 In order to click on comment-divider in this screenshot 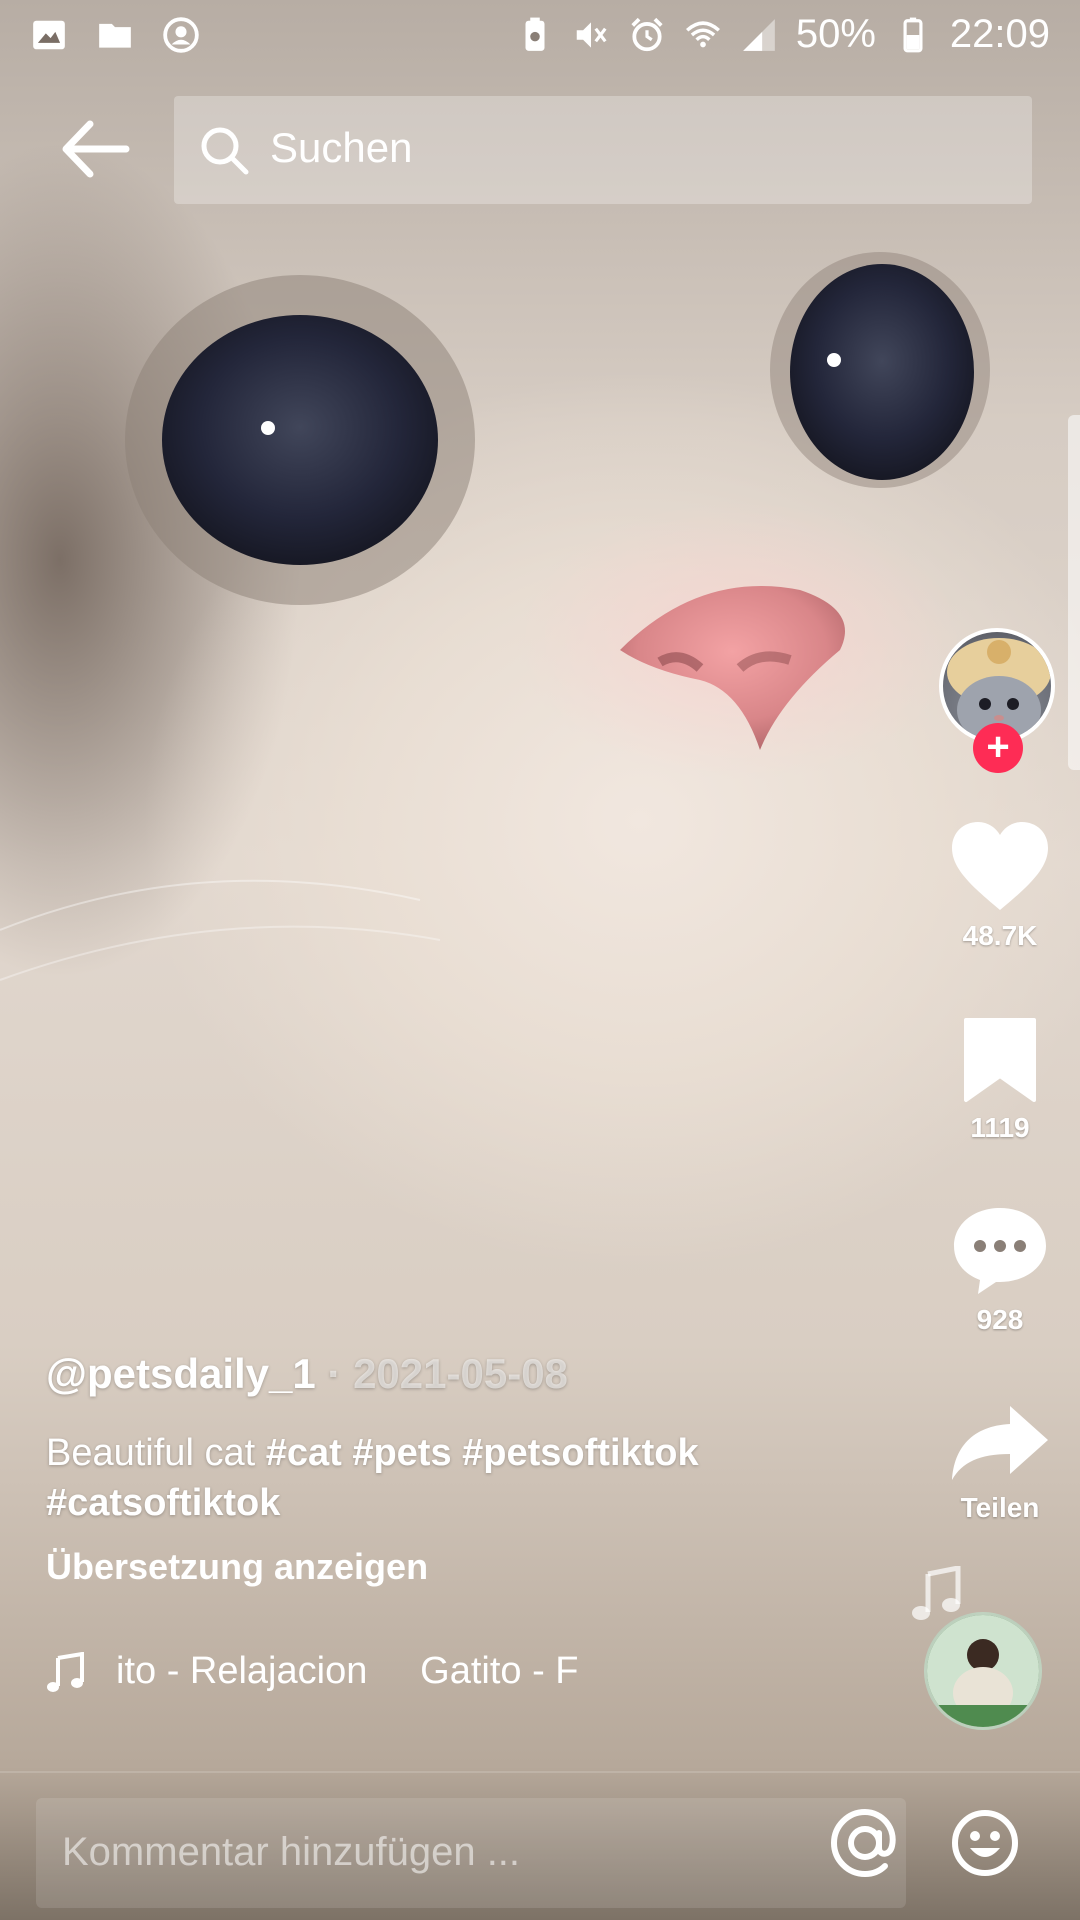, I will do `click(540, 1772)`.